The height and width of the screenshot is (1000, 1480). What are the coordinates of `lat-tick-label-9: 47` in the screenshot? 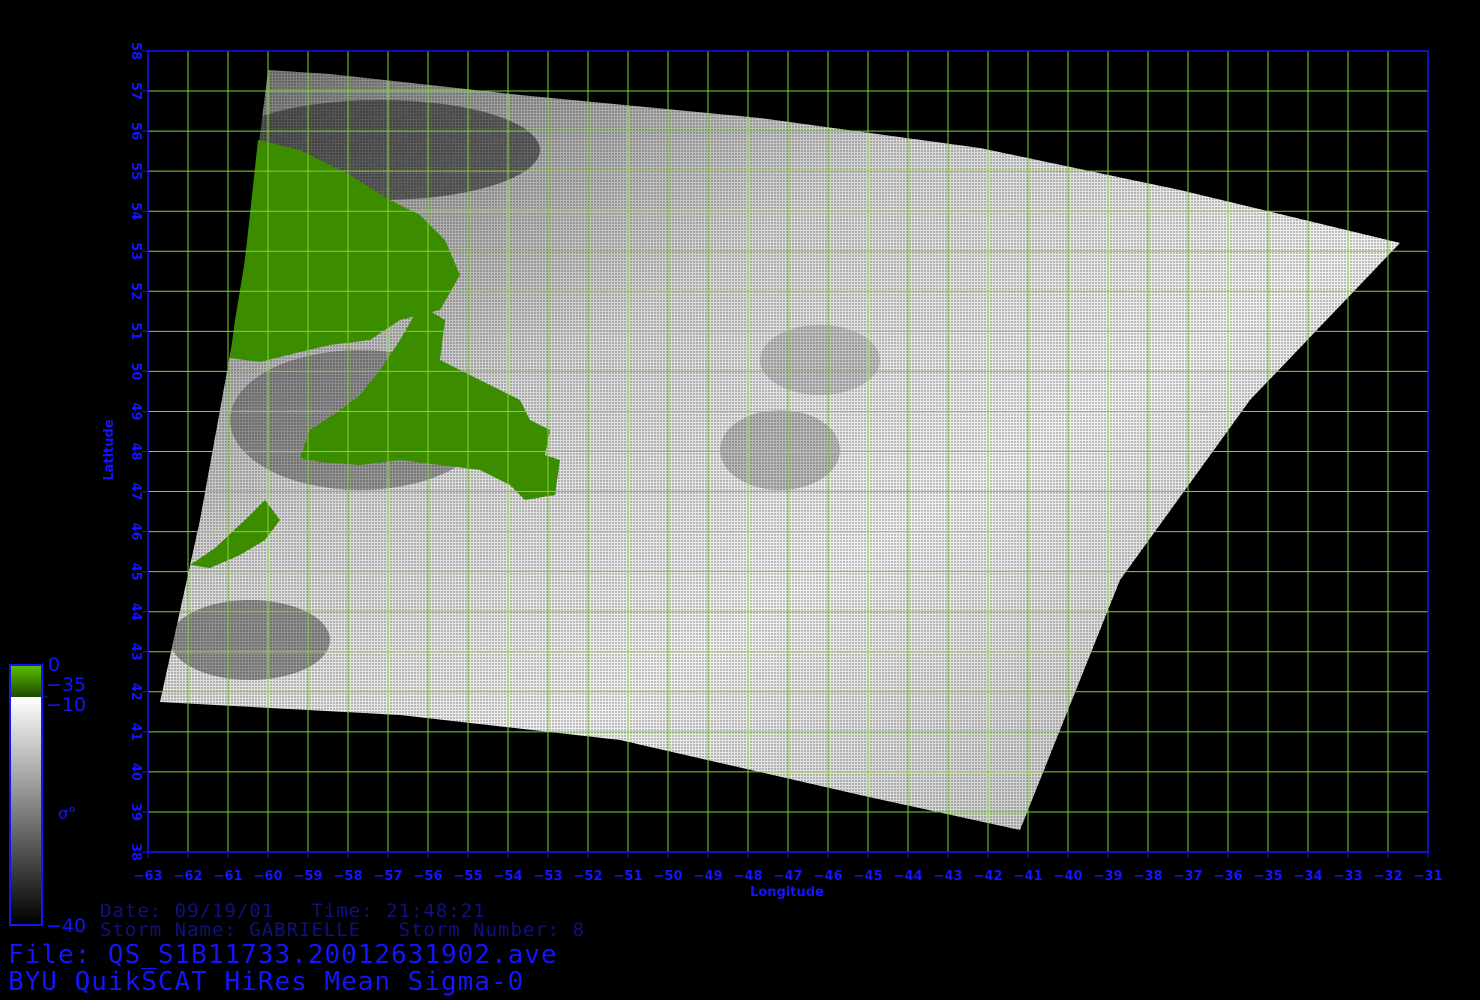 It's located at (135, 492).